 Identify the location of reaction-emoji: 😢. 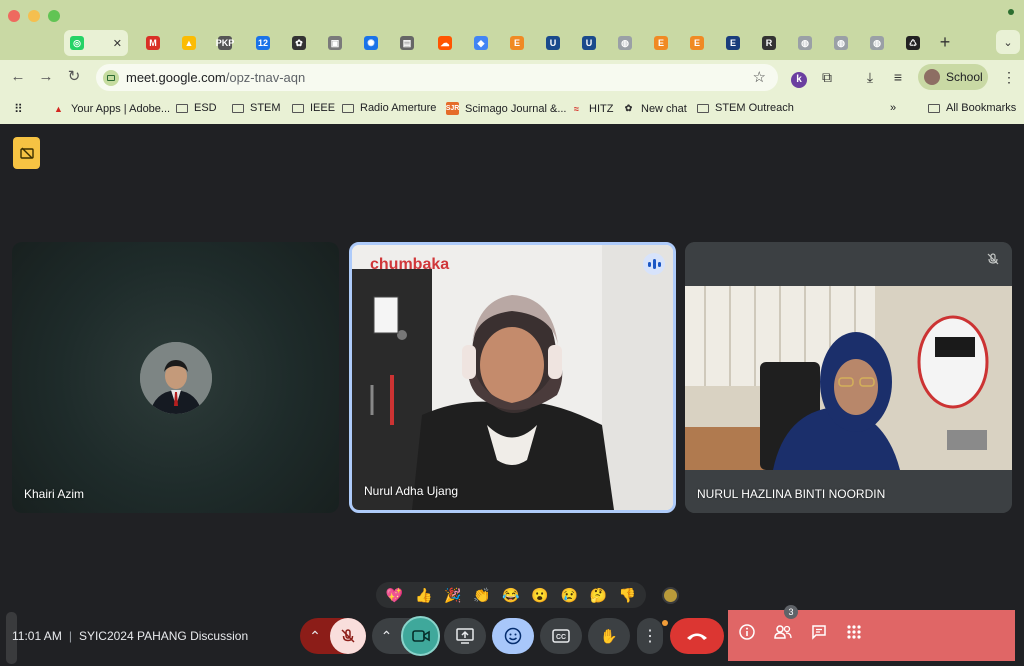
(568, 595).